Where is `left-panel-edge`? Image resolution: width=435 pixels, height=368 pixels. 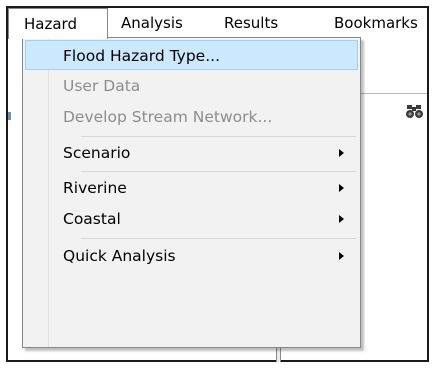 left-panel-edge is located at coordinates (9, 116).